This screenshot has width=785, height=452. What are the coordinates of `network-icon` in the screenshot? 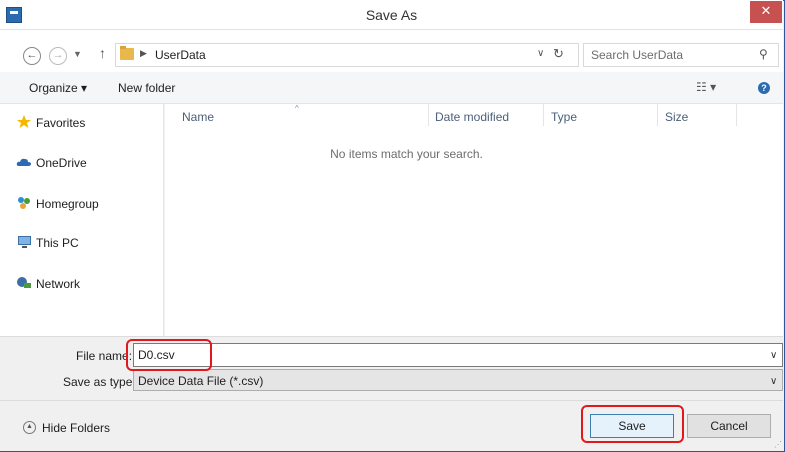 It's located at (24, 283).